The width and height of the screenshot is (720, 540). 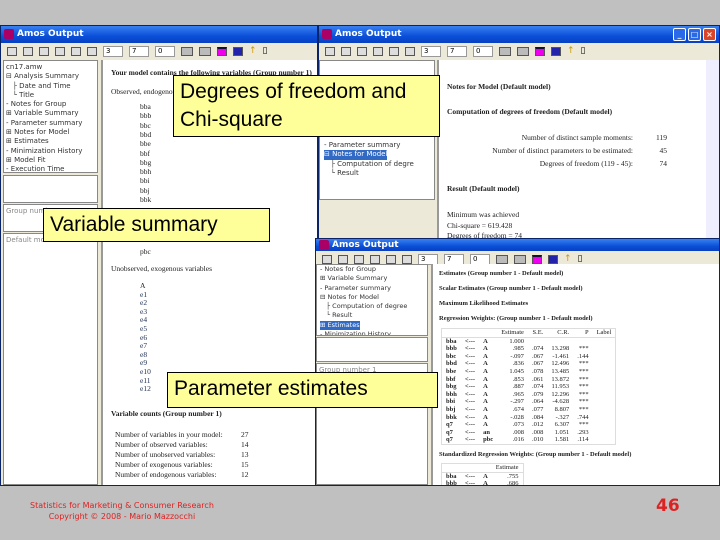 What do you see at coordinates (50, 86) in the screenshot?
I see `tree-item: ├ Date and Time` at bounding box center [50, 86].